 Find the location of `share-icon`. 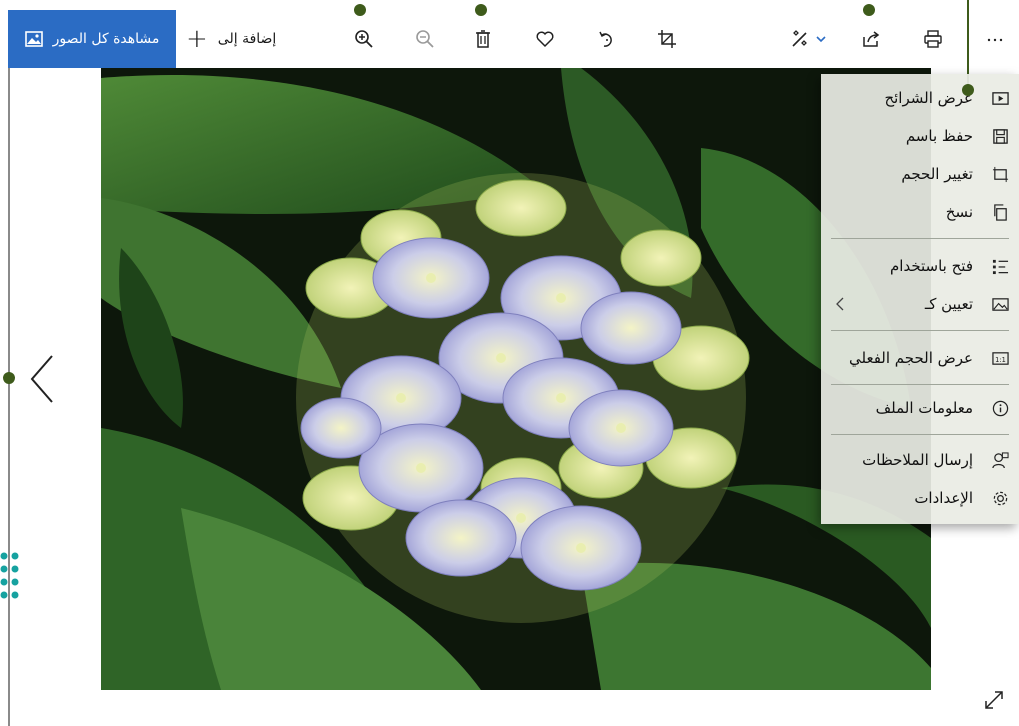

share-icon is located at coordinates (871, 39).